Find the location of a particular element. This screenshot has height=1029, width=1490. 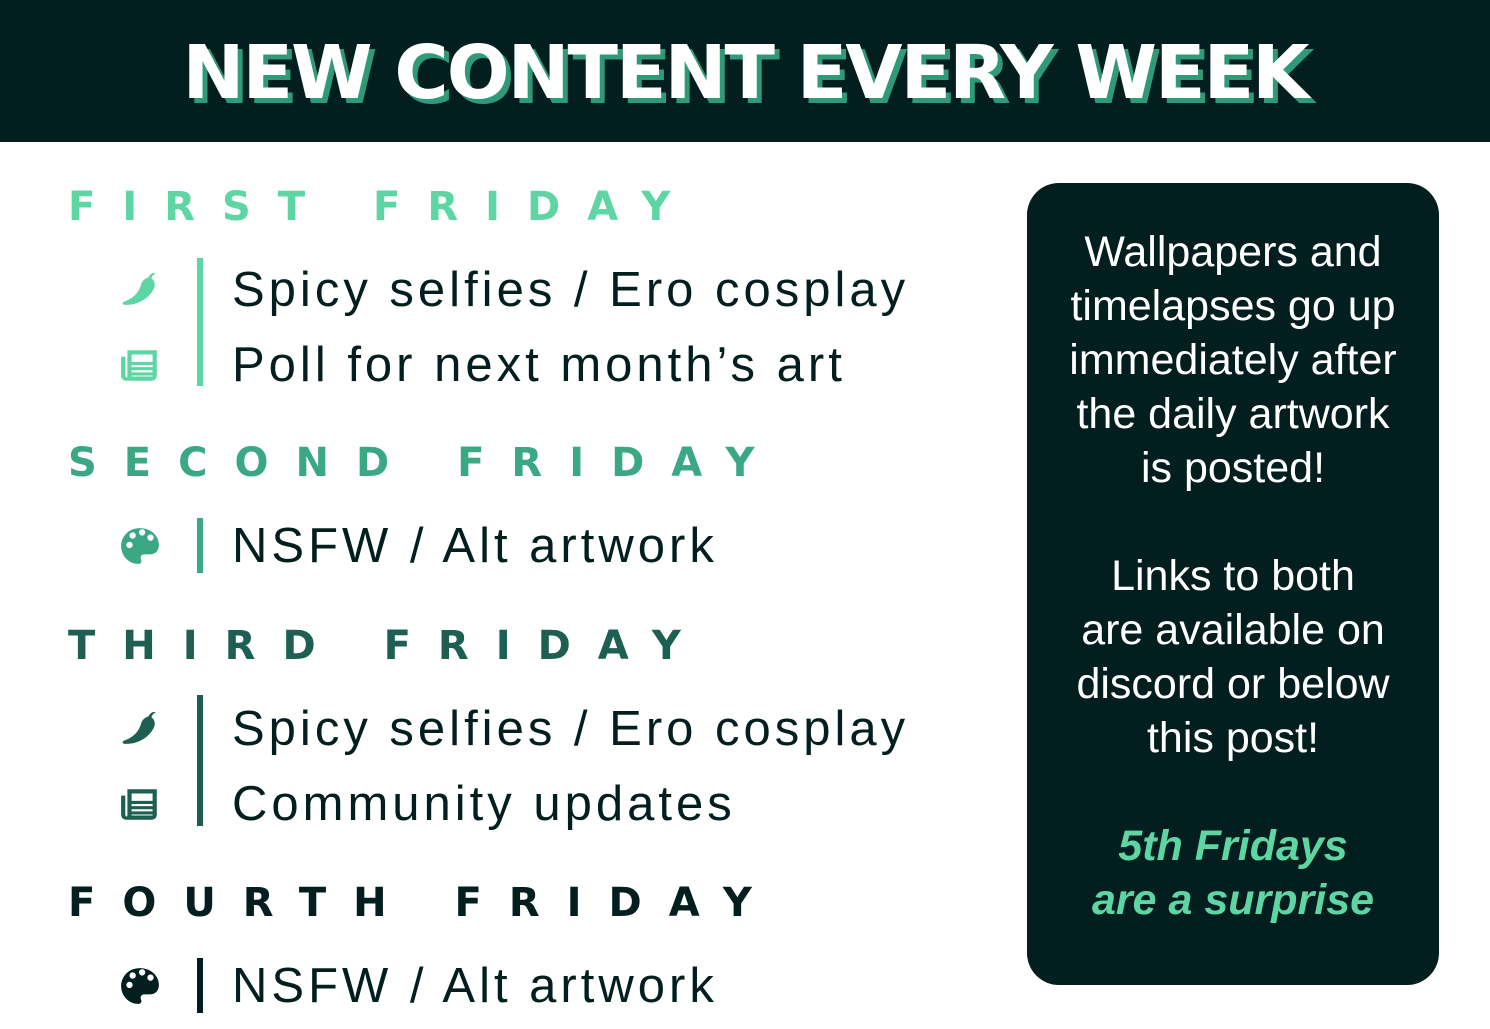

info-line: timelapses go up is located at coordinates (1233, 306).